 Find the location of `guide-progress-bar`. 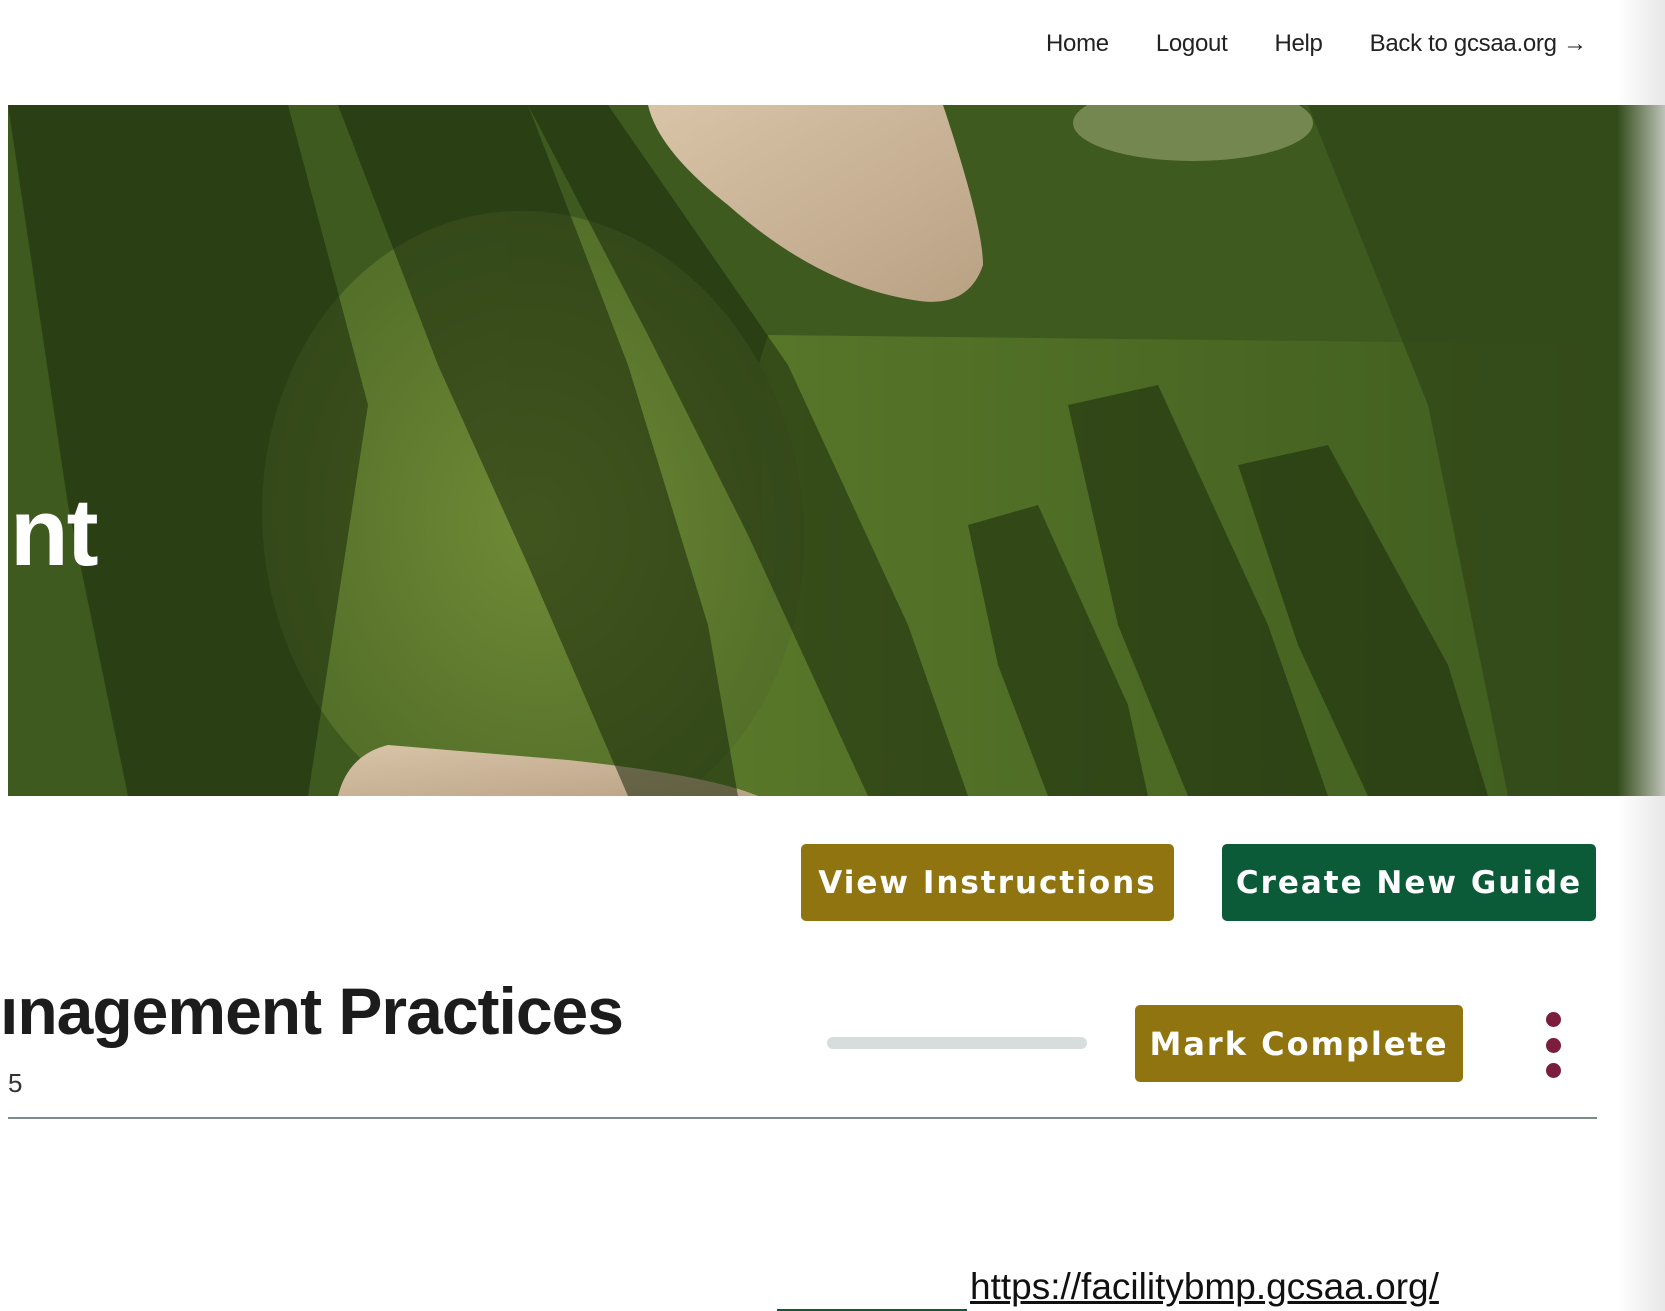

guide-progress-bar is located at coordinates (957, 1043).